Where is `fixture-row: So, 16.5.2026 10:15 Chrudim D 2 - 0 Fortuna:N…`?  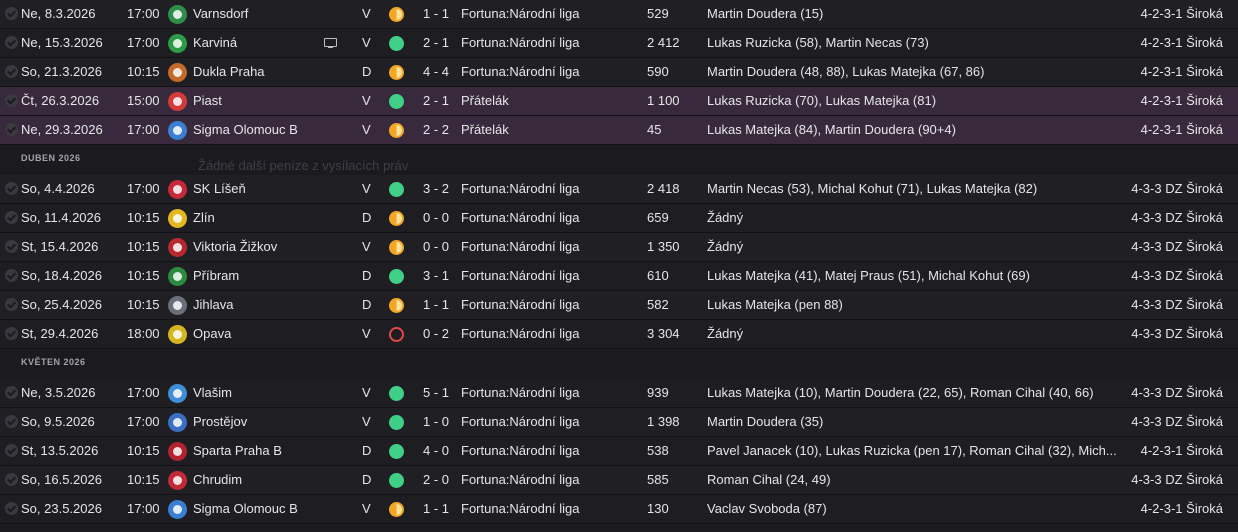
fixture-row: So, 16.5.2026 10:15 Chrudim D 2 - 0 Fortuna:N… is located at coordinates (619, 480).